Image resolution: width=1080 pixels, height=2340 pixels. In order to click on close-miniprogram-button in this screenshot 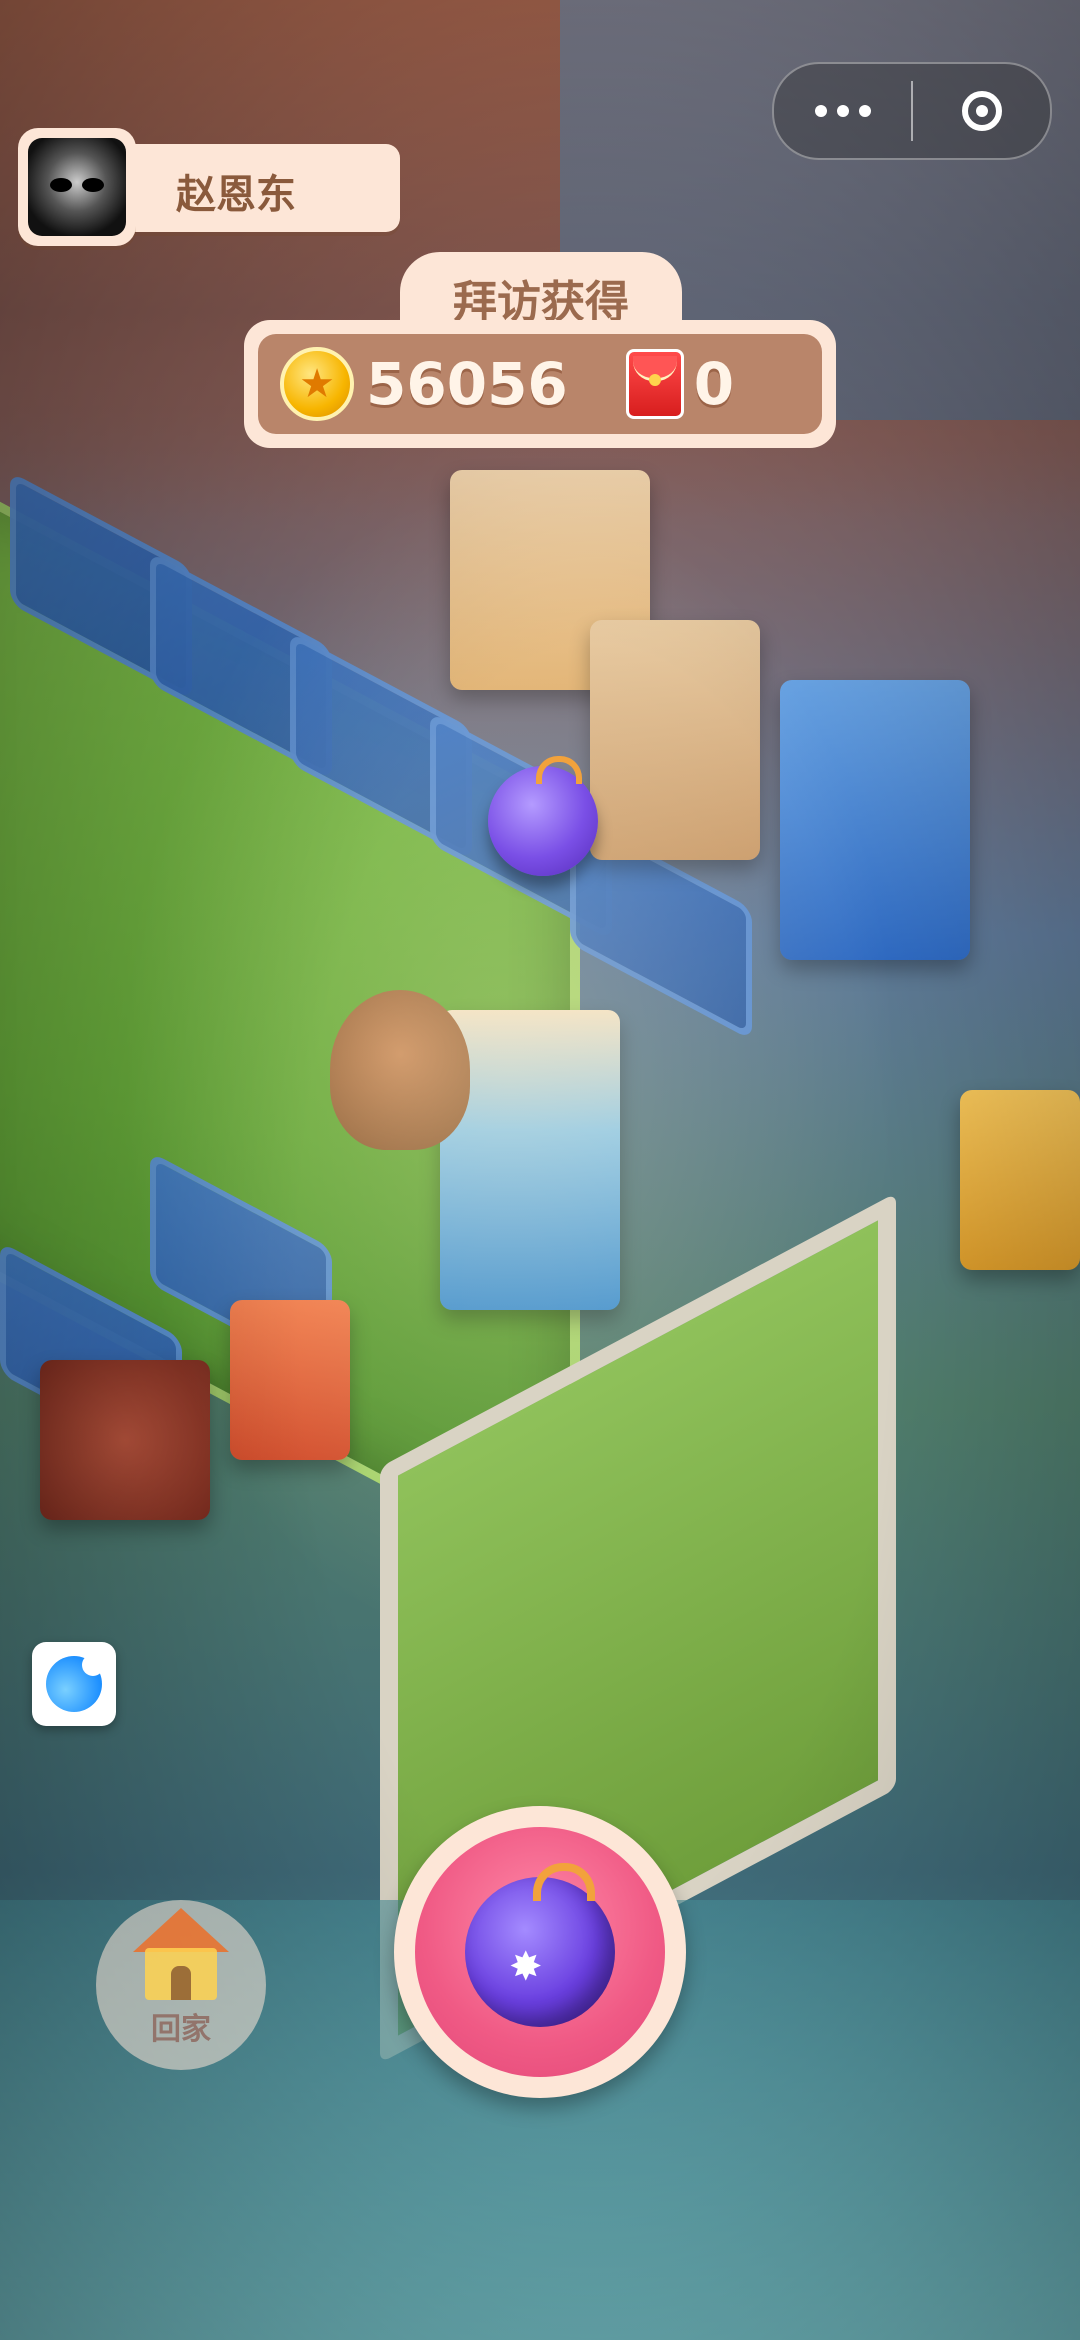, I will do `click(981, 111)`.